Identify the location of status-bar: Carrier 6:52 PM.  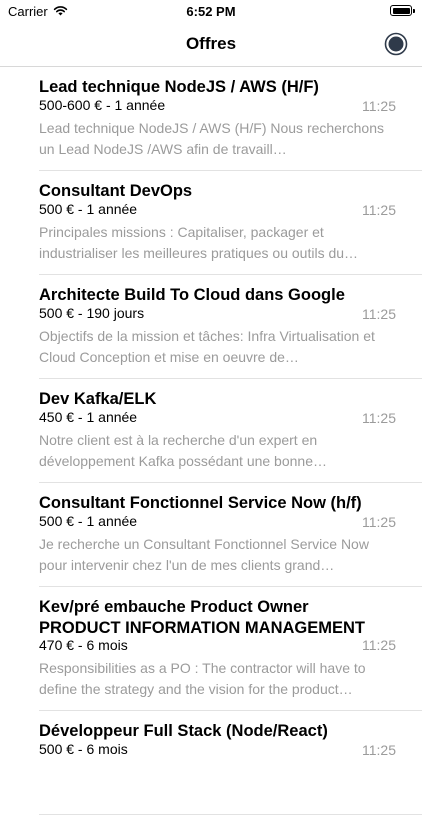
(211, 12).